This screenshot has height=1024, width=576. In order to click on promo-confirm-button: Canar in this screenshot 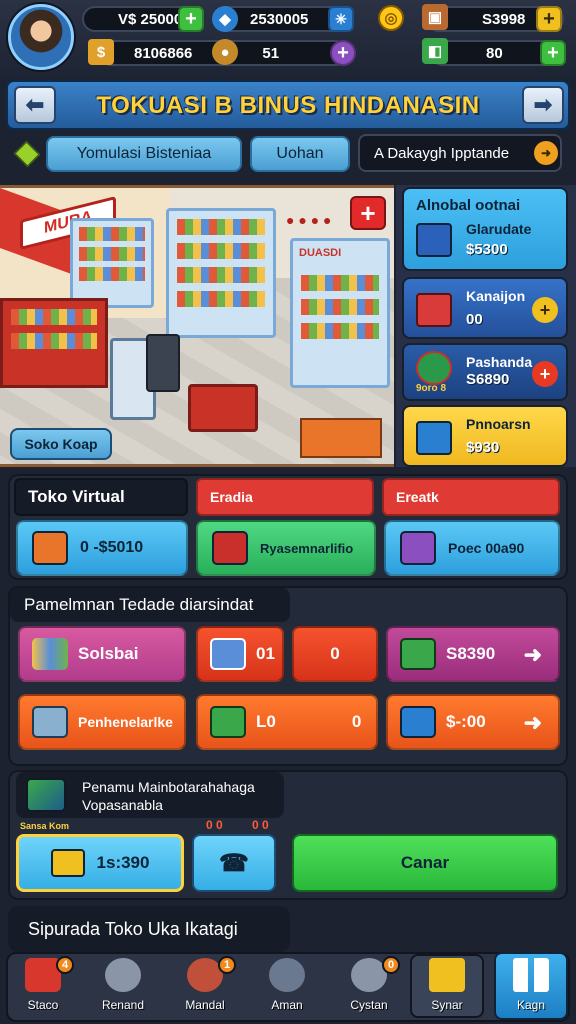, I will do `click(425, 863)`.